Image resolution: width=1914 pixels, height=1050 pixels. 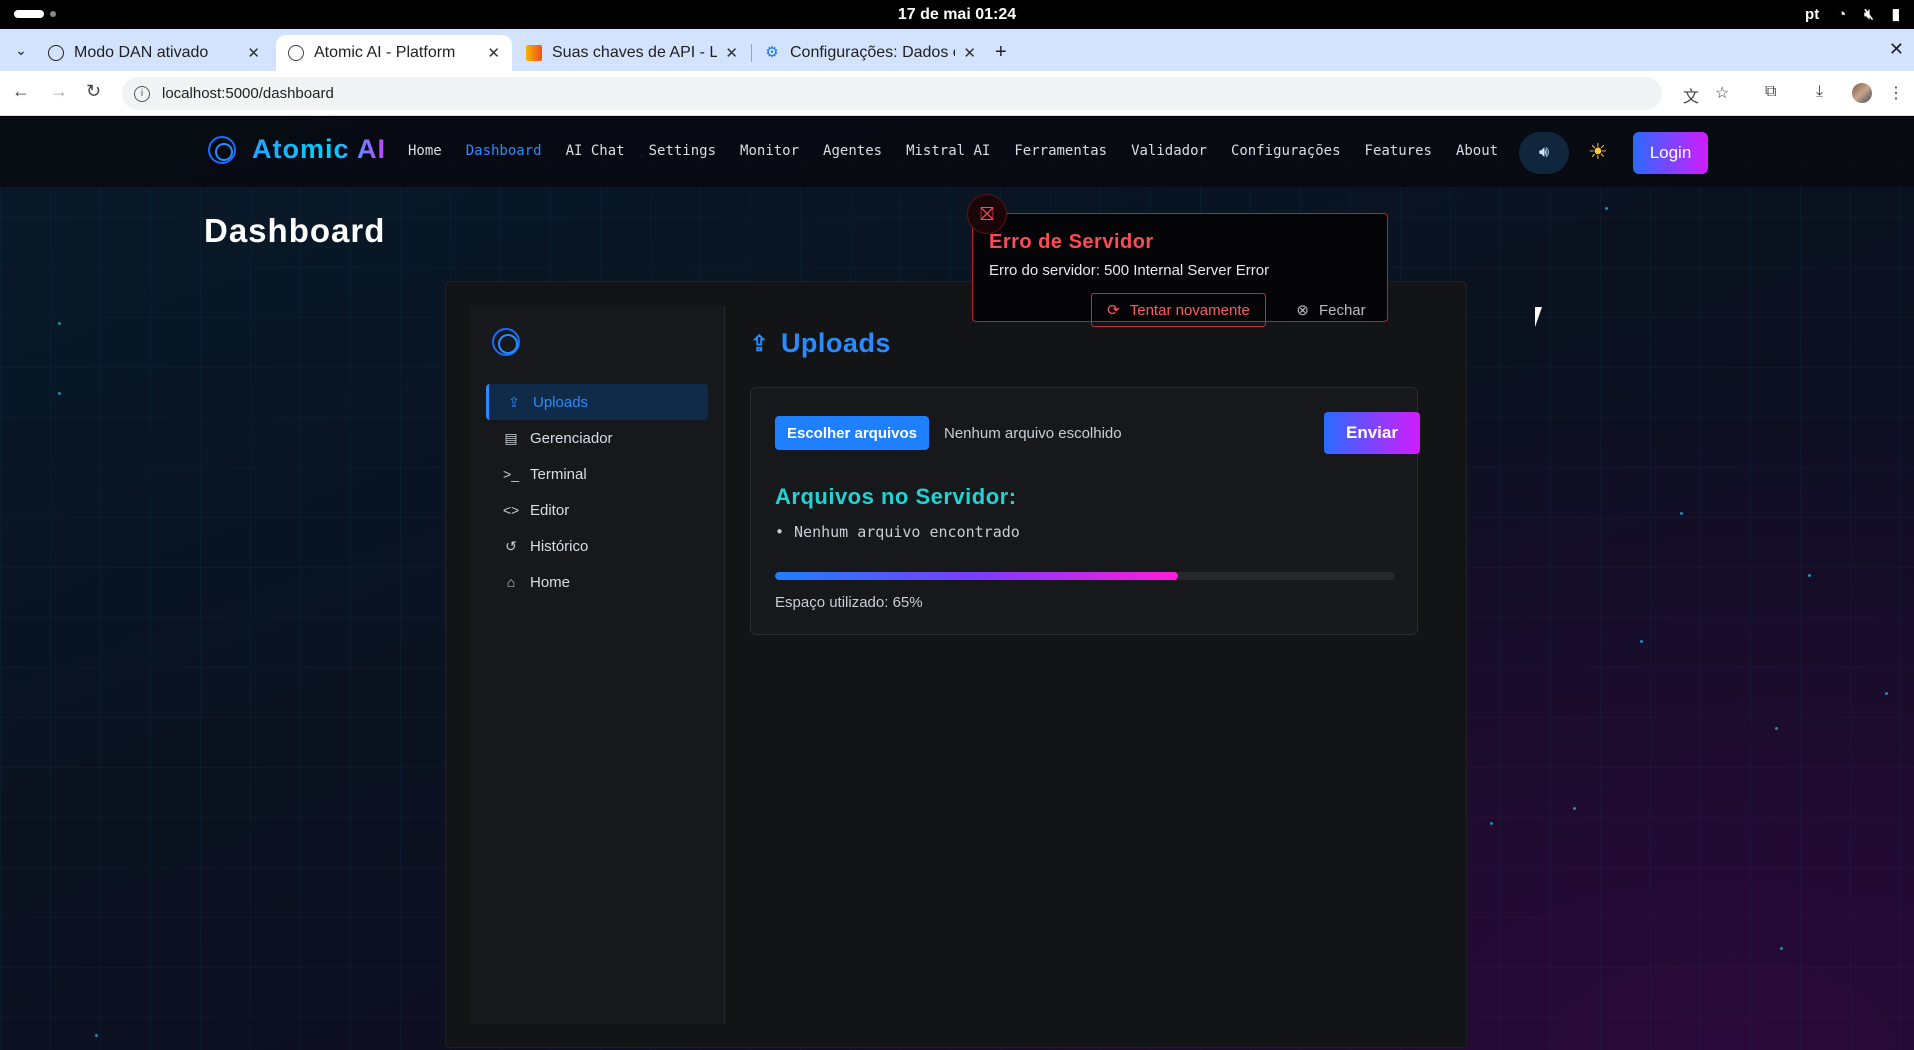 I want to click on toast-title: Erro de Servidor, so click(x=1071, y=242).